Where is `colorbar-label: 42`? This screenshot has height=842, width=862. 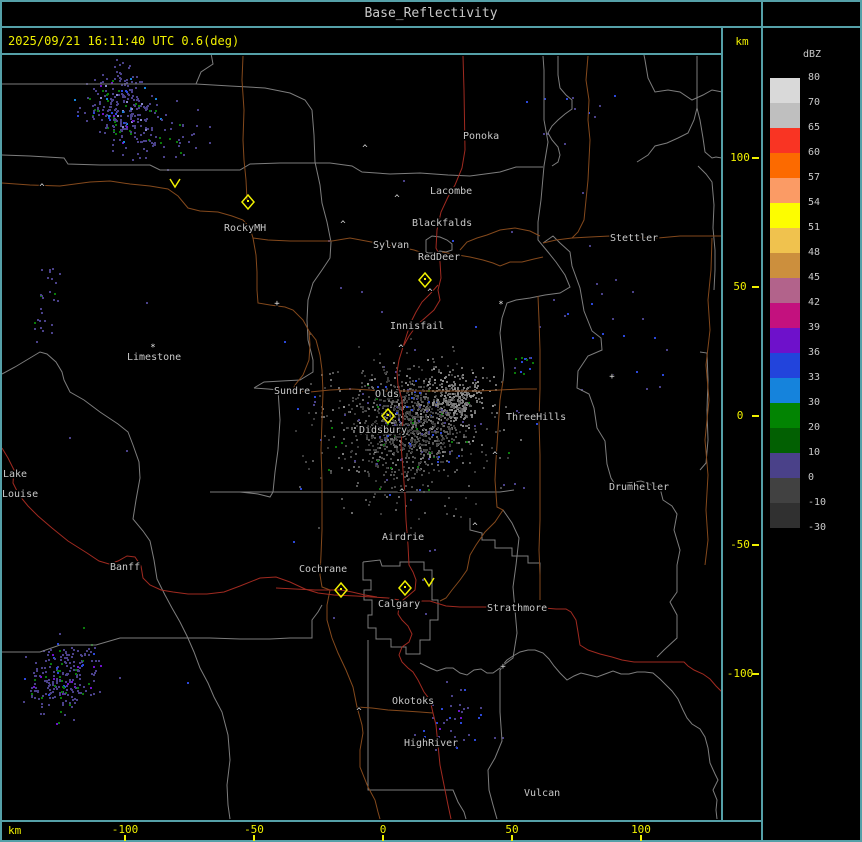
colorbar-label: 42 is located at coordinates (814, 302).